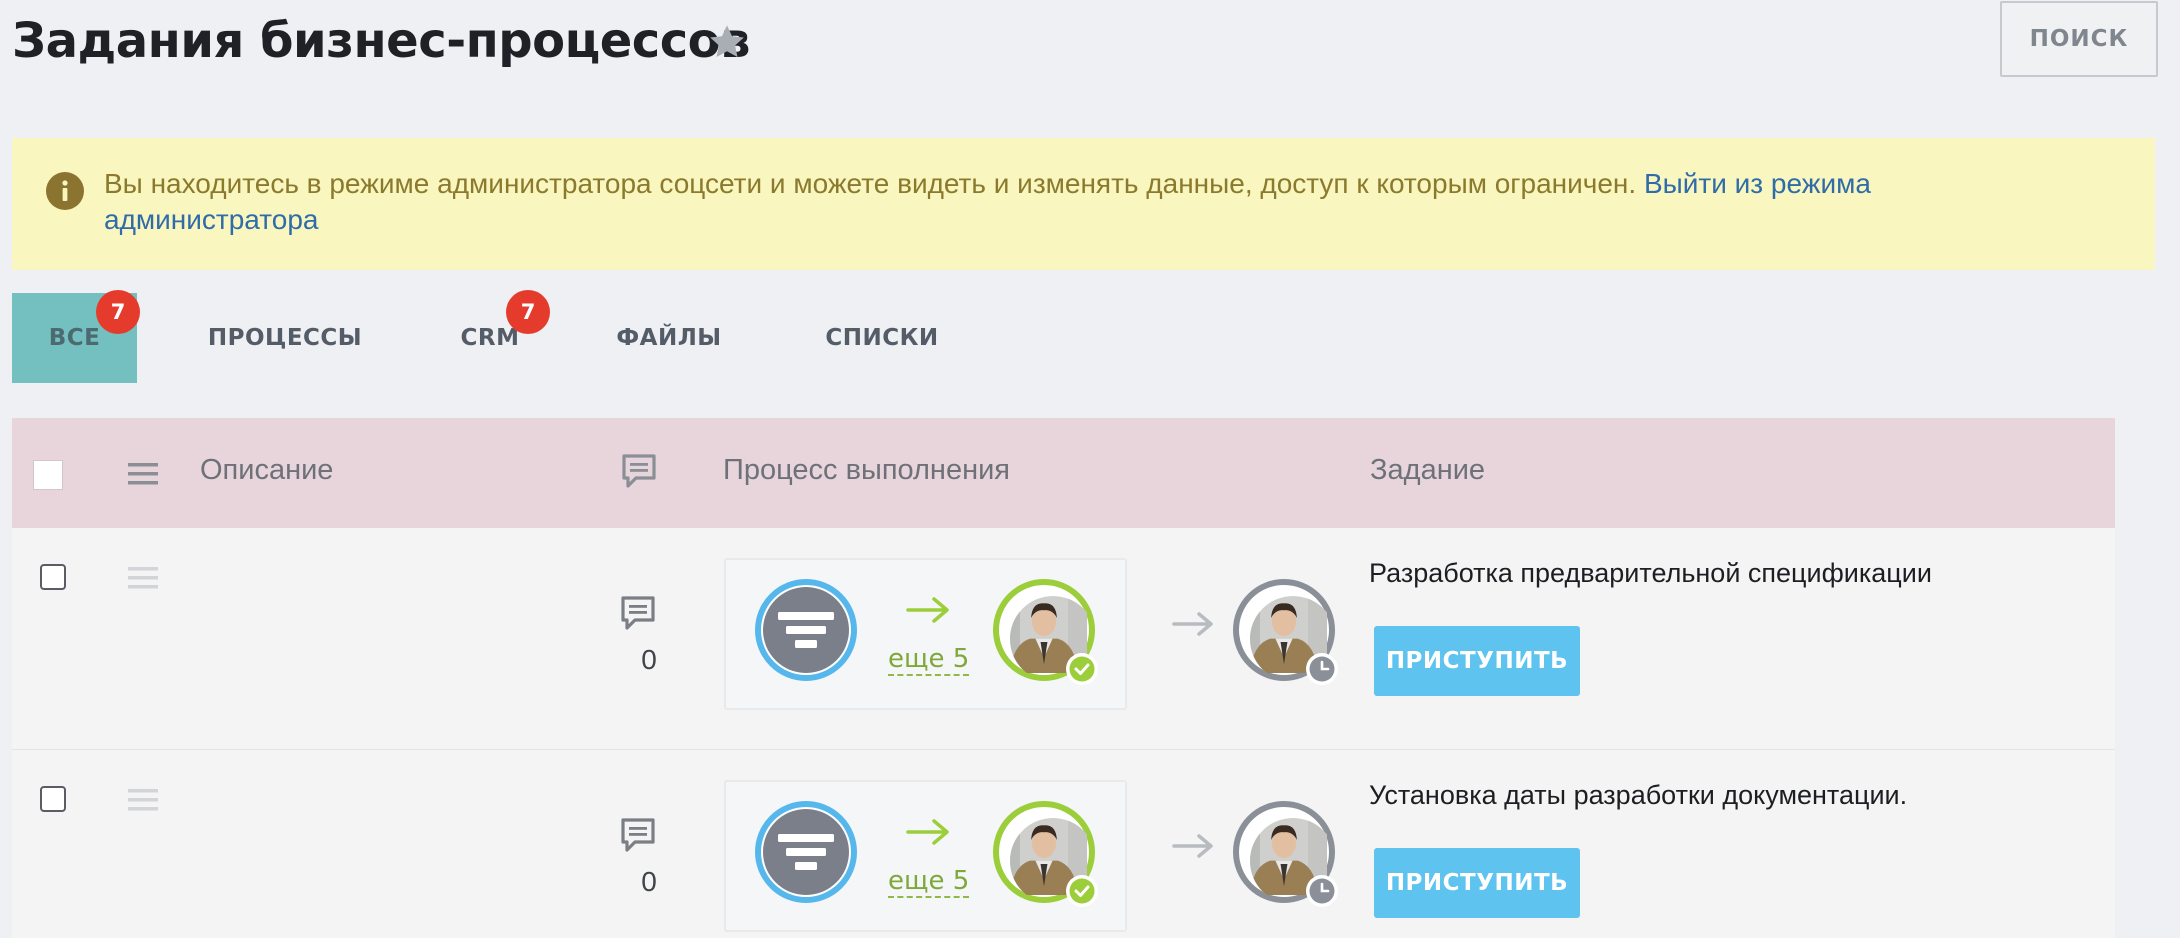 This screenshot has width=2180, height=938. Describe the element at coordinates (866, 470) in the screenshot. I see `column-process: Процесс выполнения` at that location.